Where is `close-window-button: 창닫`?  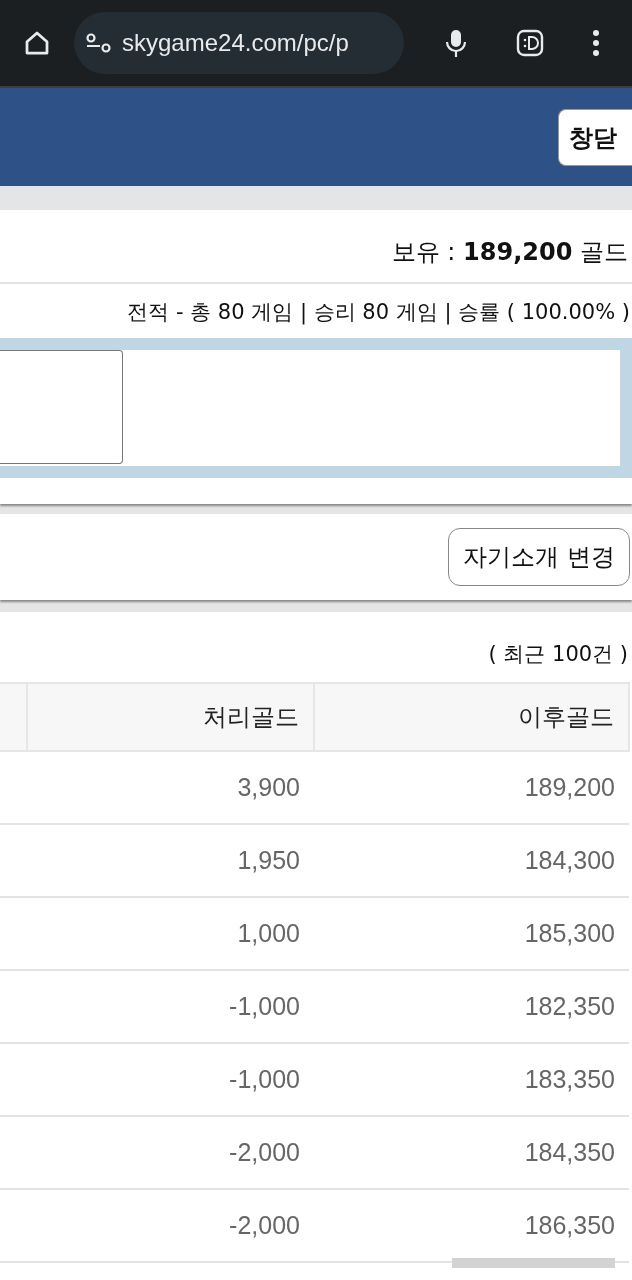
close-window-button: 창닫 is located at coordinates (595, 137).